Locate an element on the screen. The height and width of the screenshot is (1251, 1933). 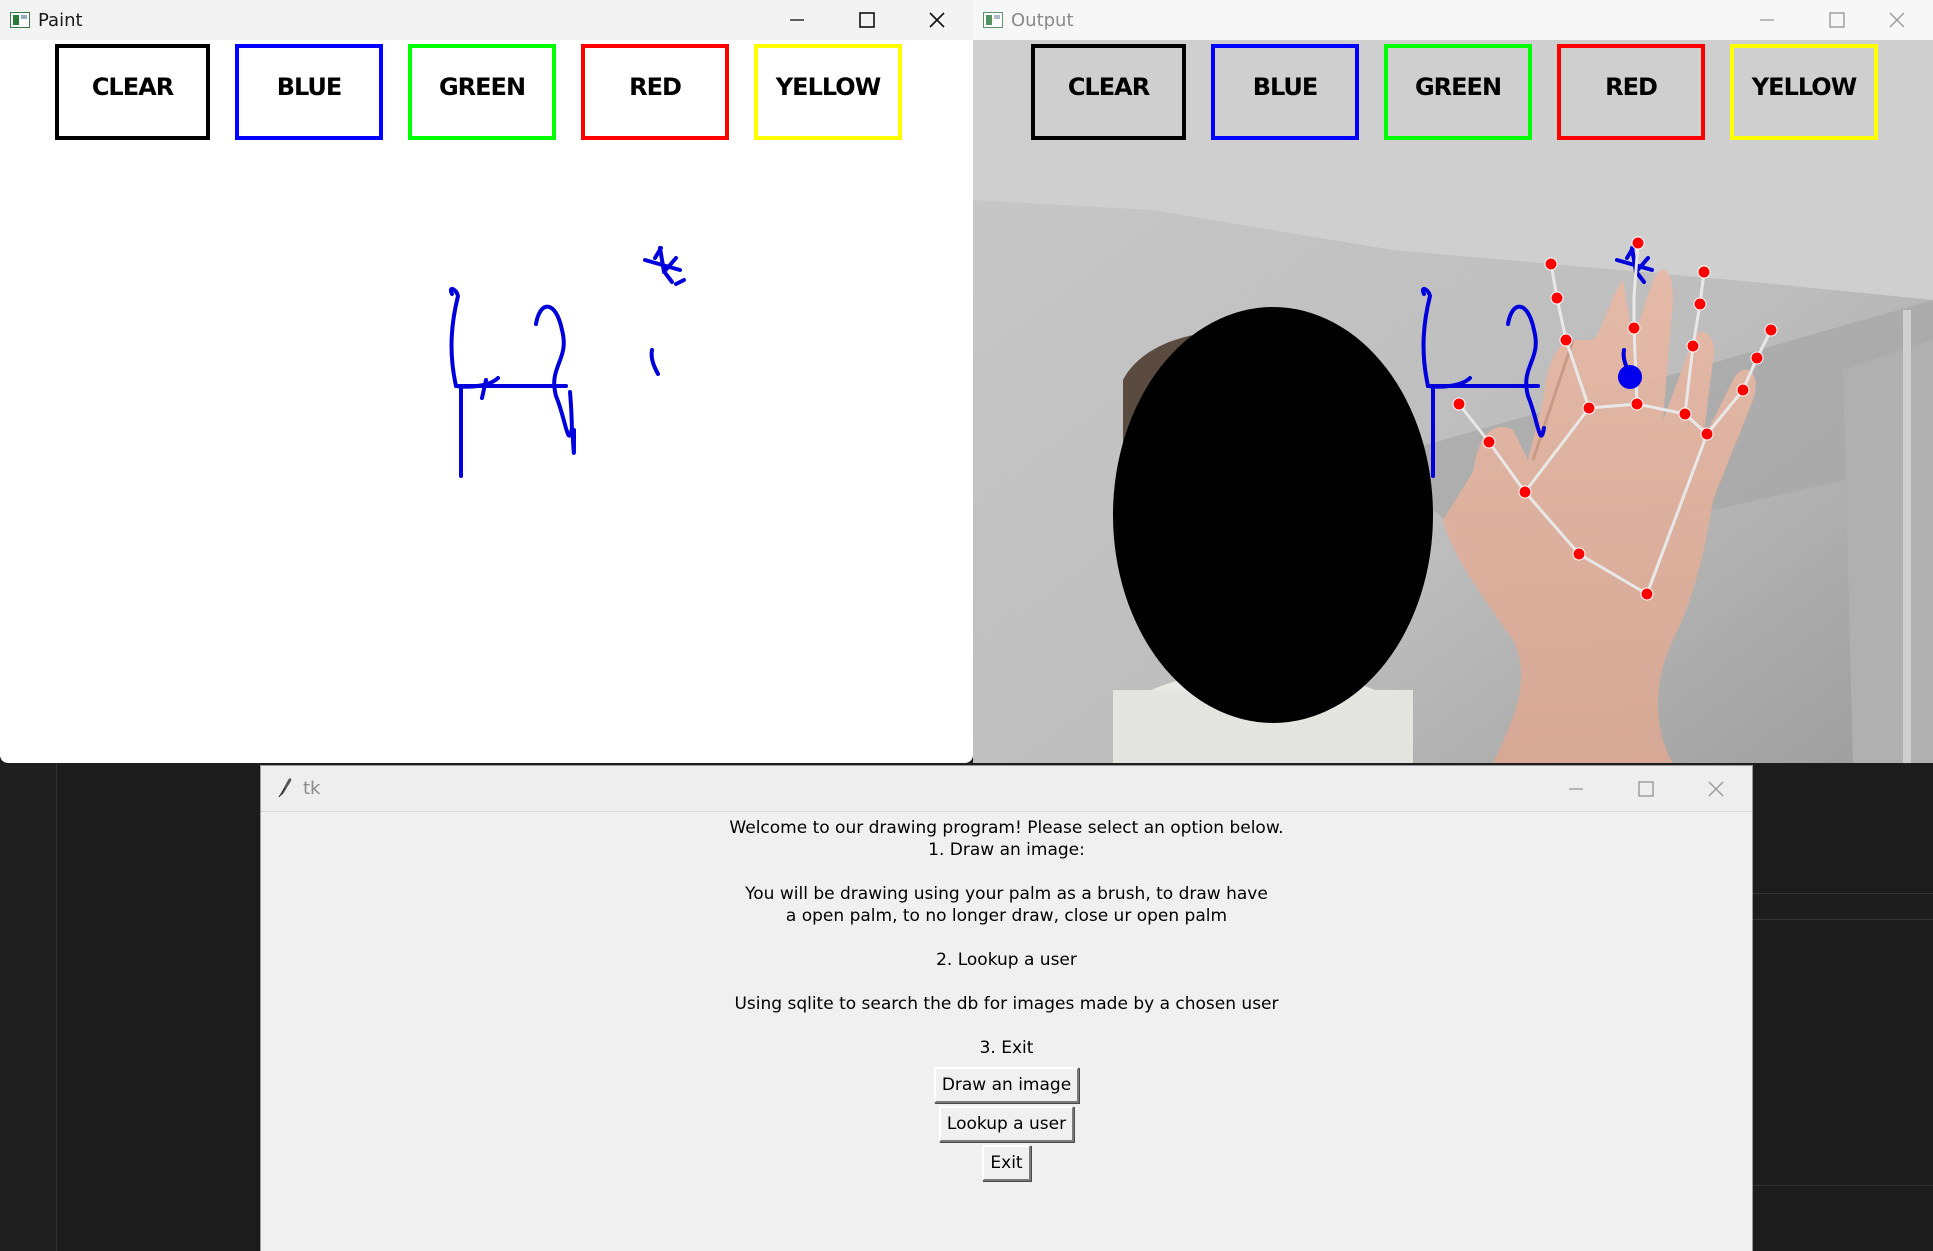
app-icon is located at coordinates (20, 20).